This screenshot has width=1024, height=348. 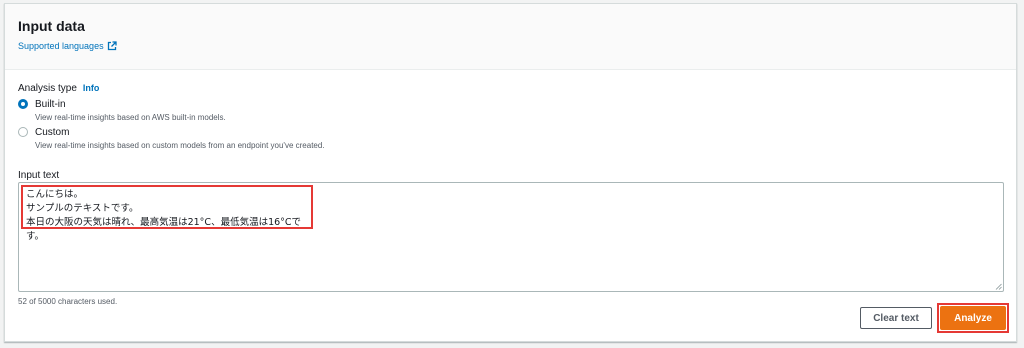 I want to click on supported-languages-link: Supported languages, so click(x=67, y=46).